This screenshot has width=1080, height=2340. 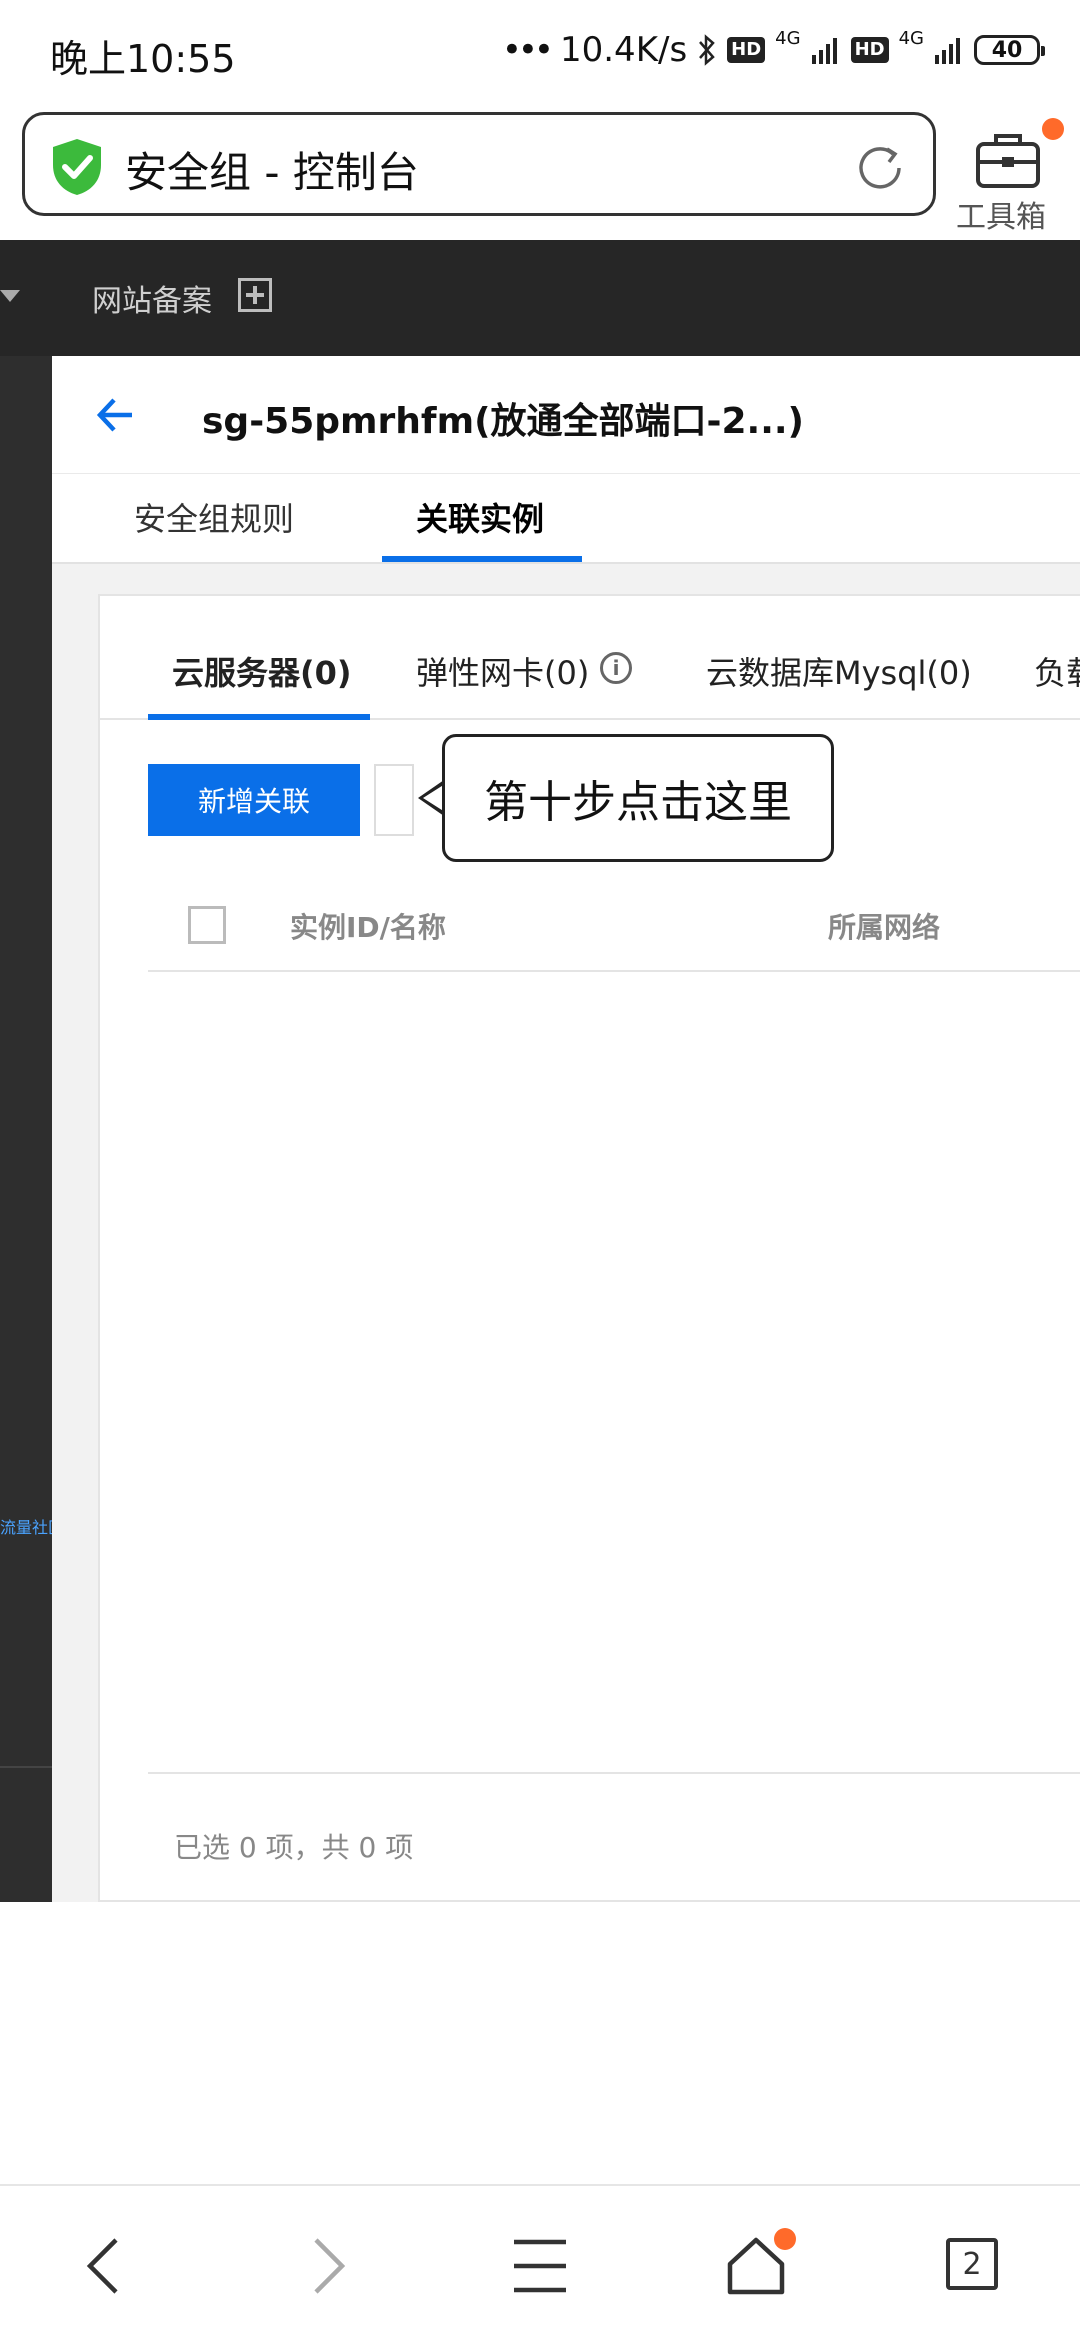 What do you see at coordinates (1009, 50) in the screenshot?
I see `battery-indicator: 40` at bounding box center [1009, 50].